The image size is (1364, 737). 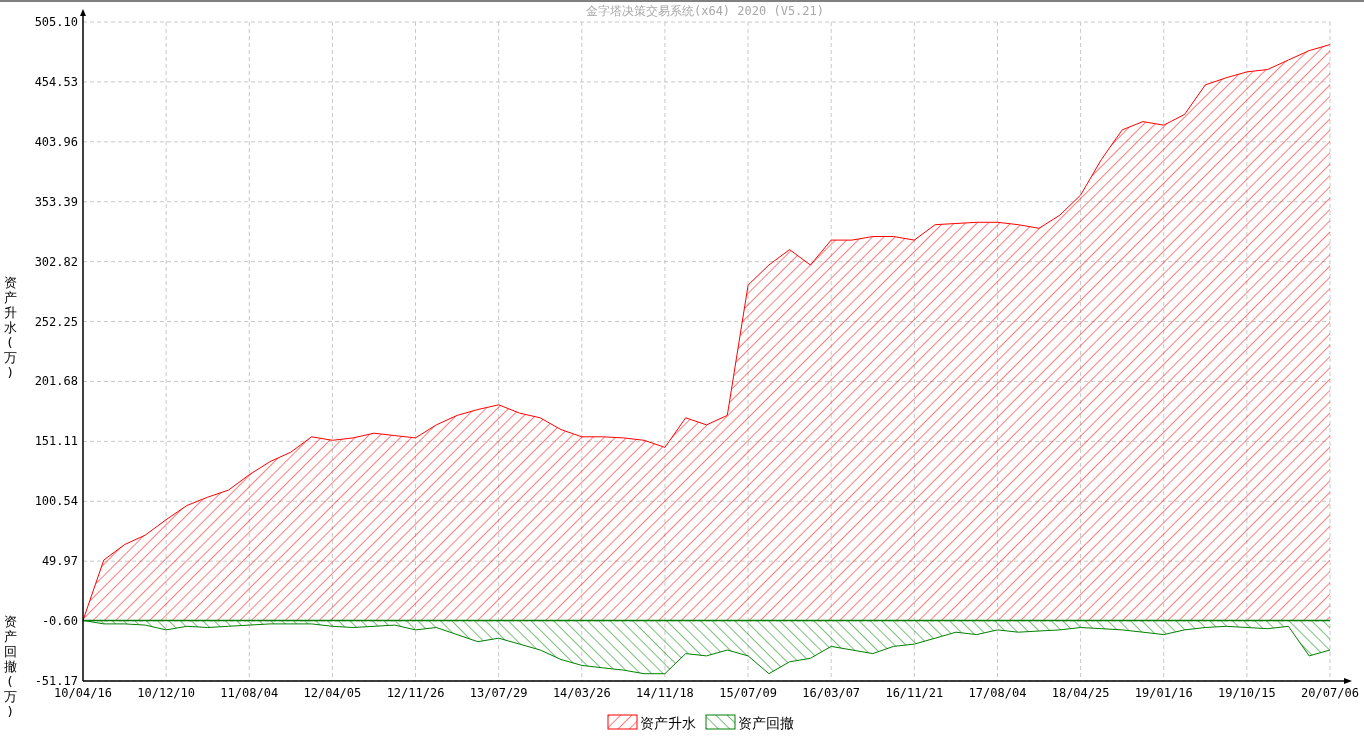 What do you see at coordinates (1330, 693) in the screenshot?
I see `x-tick-label: 20/07/06` at bounding box center [1330, 693].